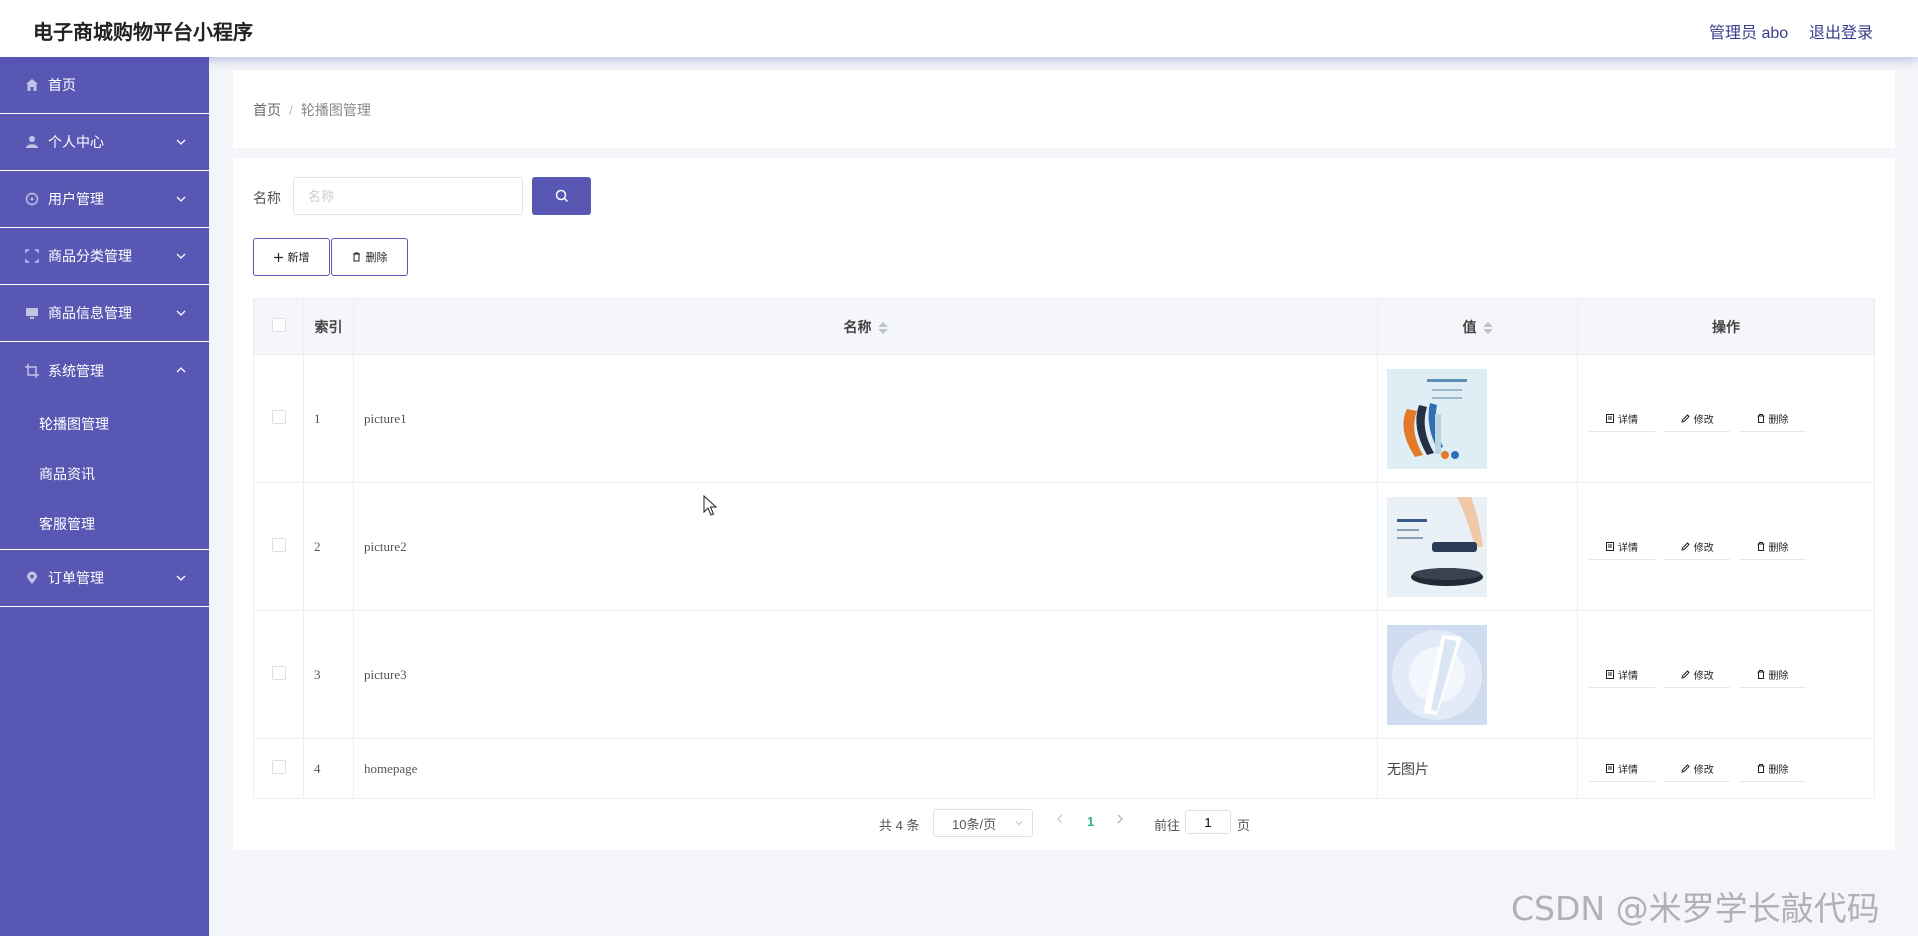  Describe the element at coordinates (1408, 768) in the screenshot. I see `no-image-text: 无图片` at that location.